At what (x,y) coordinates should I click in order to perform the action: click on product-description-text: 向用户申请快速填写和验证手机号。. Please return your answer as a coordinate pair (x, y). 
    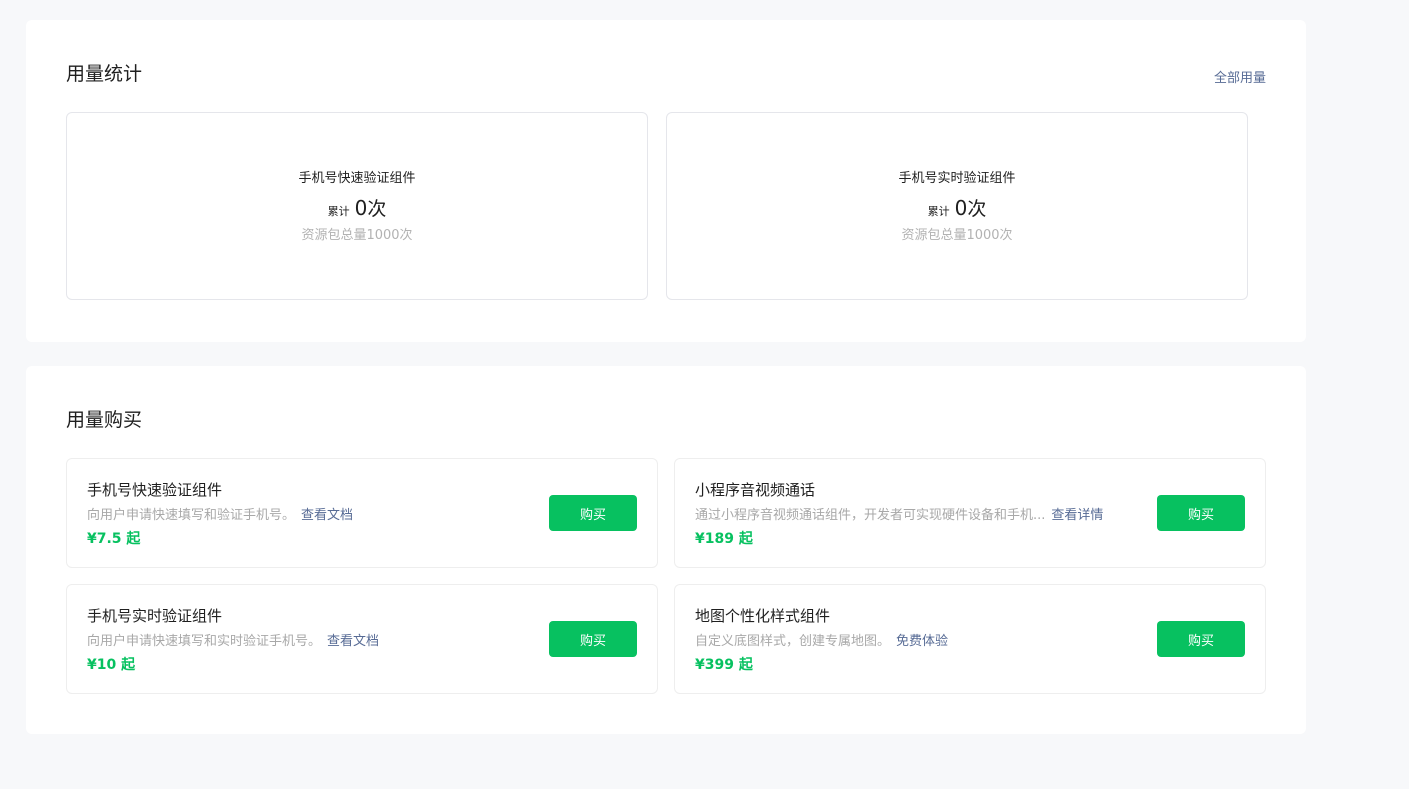
    Looking at the image, I should click on (191, 515).